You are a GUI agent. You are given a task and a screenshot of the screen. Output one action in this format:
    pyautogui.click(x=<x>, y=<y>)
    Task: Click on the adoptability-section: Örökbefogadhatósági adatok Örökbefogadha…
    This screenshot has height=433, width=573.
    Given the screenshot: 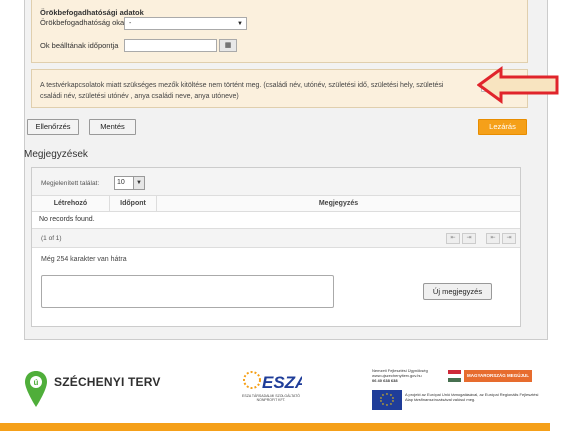 What is the action you would take?
    pyautogui.click(x=279, y=31)
    